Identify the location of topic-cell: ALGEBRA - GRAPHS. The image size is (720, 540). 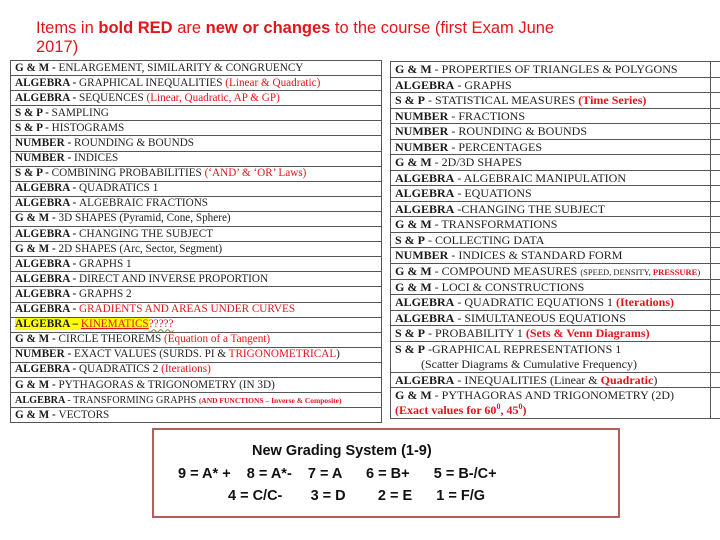
(550, 84).